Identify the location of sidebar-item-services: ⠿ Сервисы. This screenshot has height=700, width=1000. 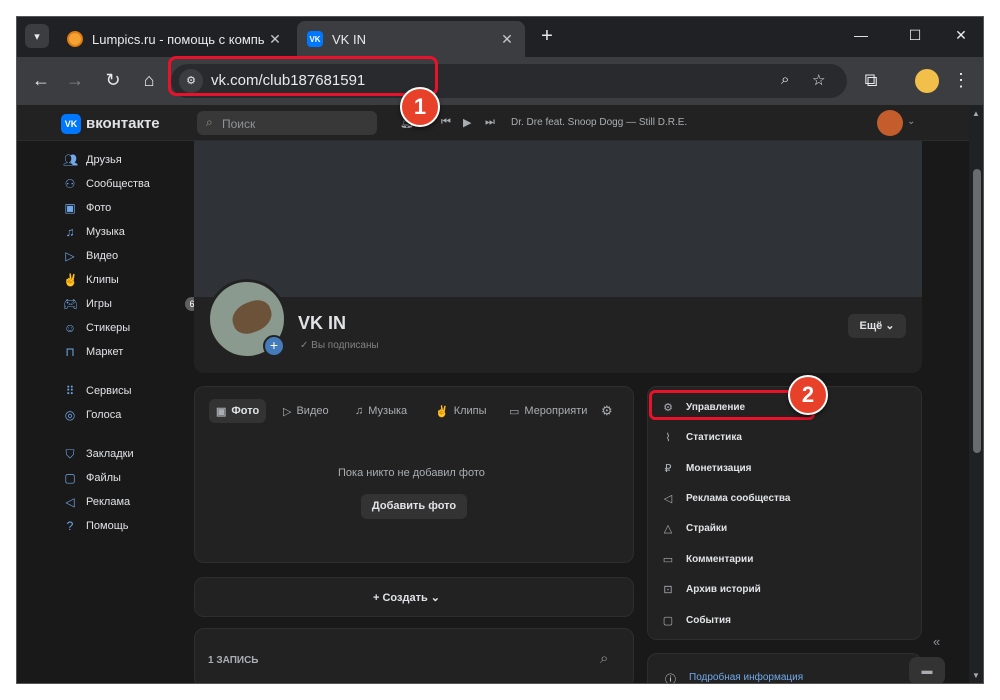
(127, 391).